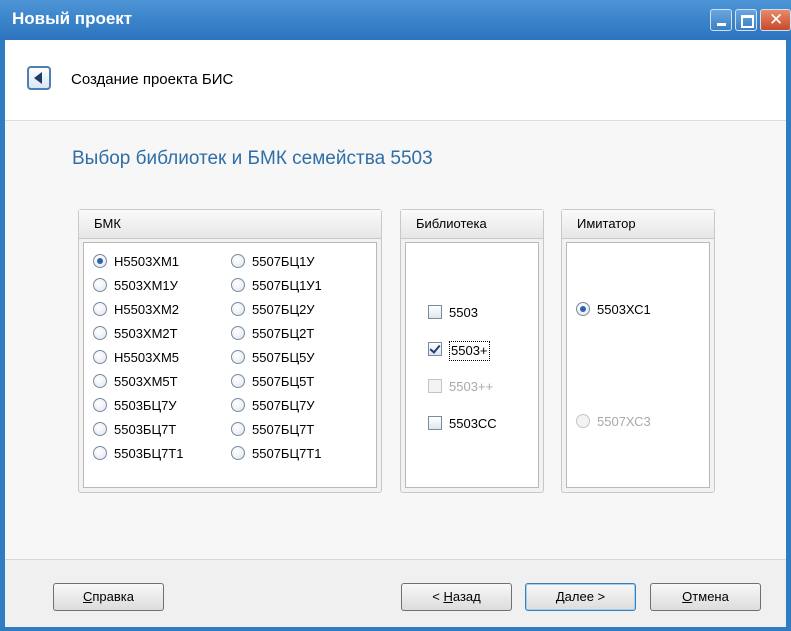  I want to click on checkbox-disabled-icon, so click(435, 386).